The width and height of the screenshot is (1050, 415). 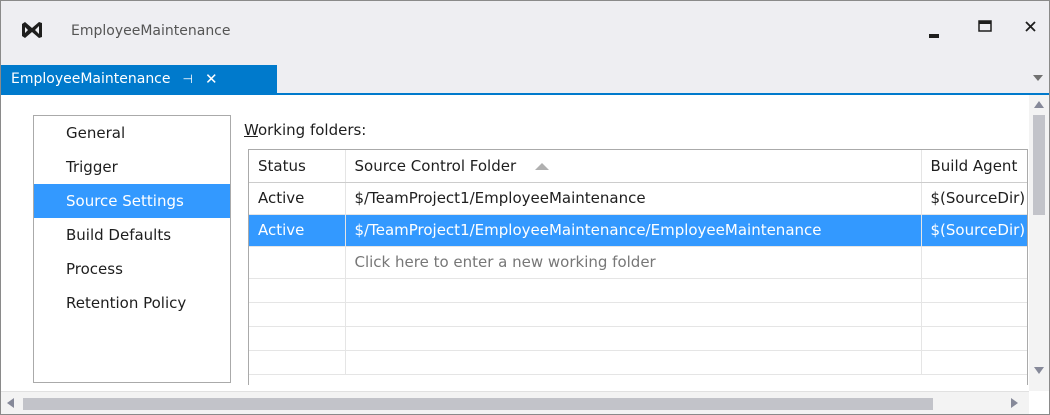 I want to click on tab-employee-maintenance: EmployeeMaintenance ⊣ ✕, so click(x=139, y=79).